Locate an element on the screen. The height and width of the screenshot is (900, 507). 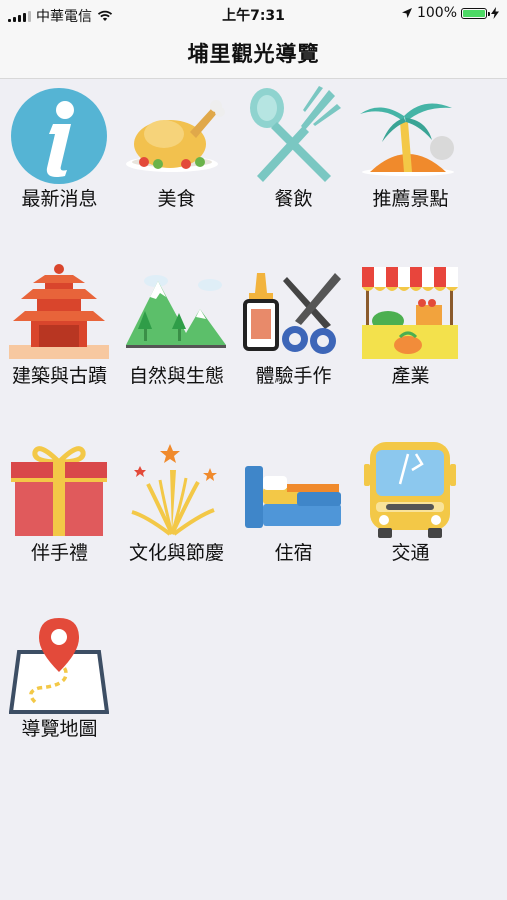
roast-chicken-icon is located at coordinates (176, 136).